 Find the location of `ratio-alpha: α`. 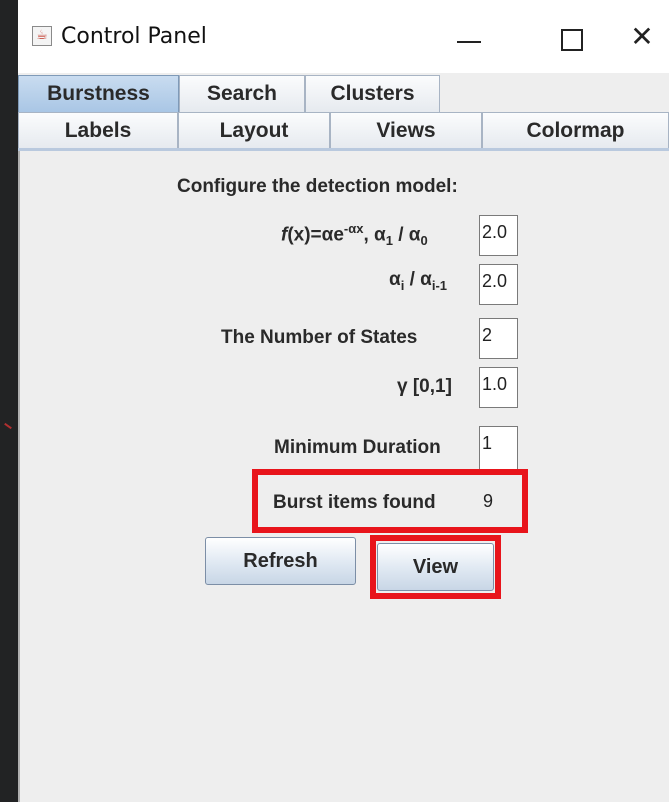

ratio-alpha: α is located at coordinates (395, 279).